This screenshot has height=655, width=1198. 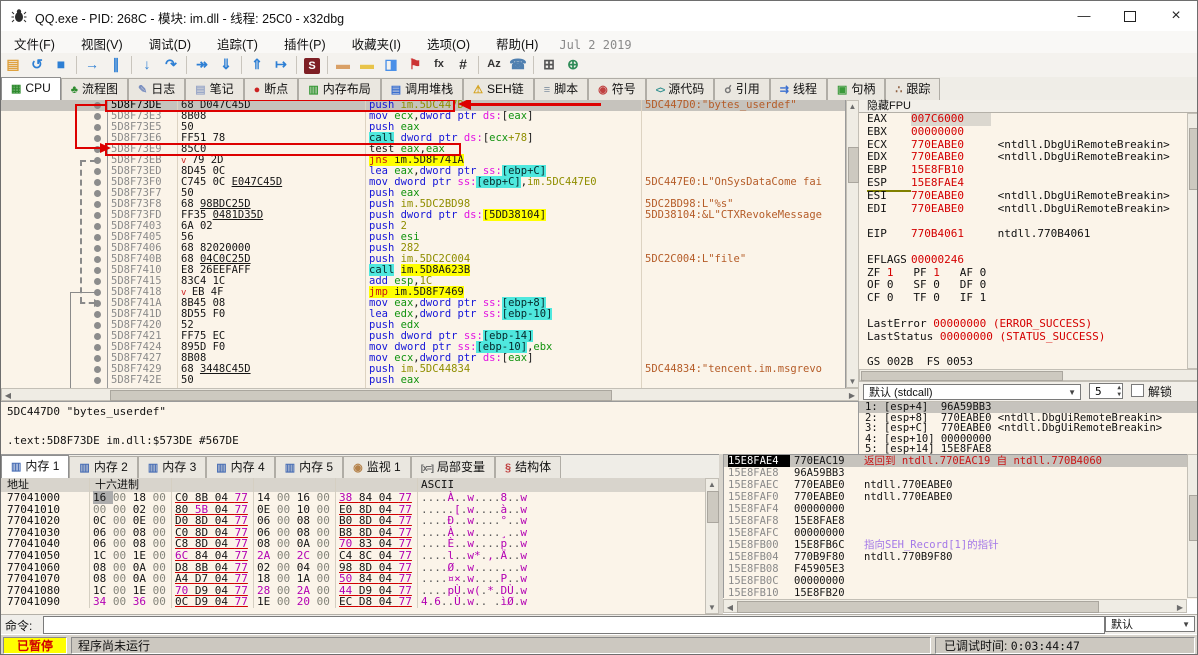 I want to click on menu-item-插件P: 插件(P), so click(x=305, y=42).